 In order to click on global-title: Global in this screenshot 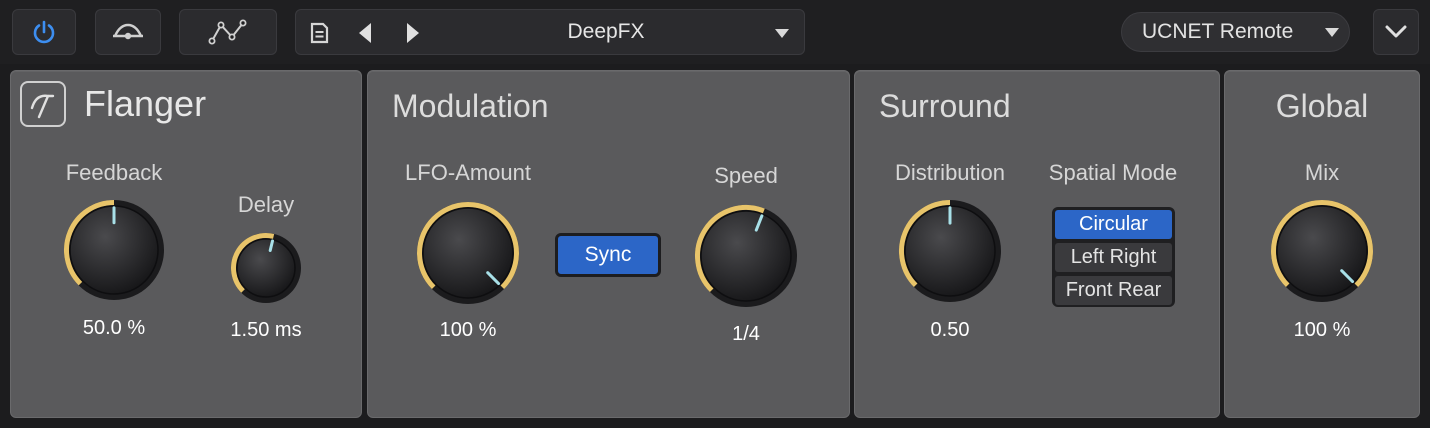, I will do `click(1322, 106)`.